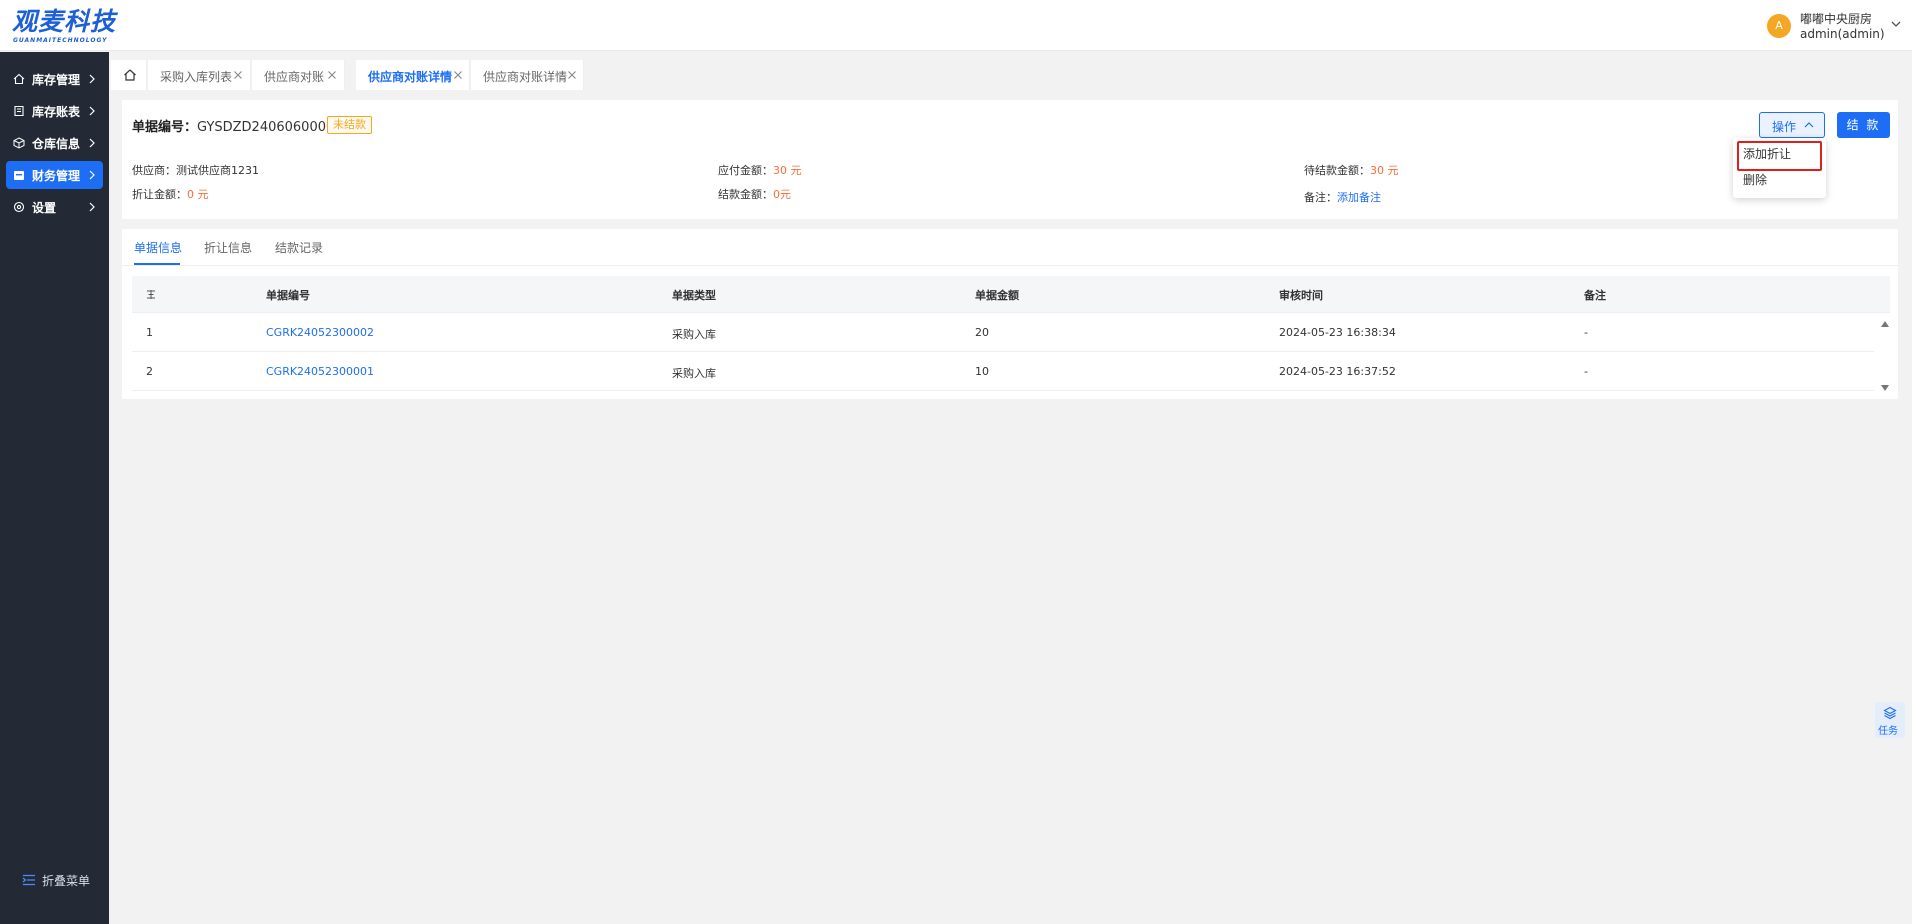 The image size is (1912, 924). What do you see at coordinates (196, 77) in the screenshot?
I see `tab-label: 采购入库列表` at bounding box center [196, 77].